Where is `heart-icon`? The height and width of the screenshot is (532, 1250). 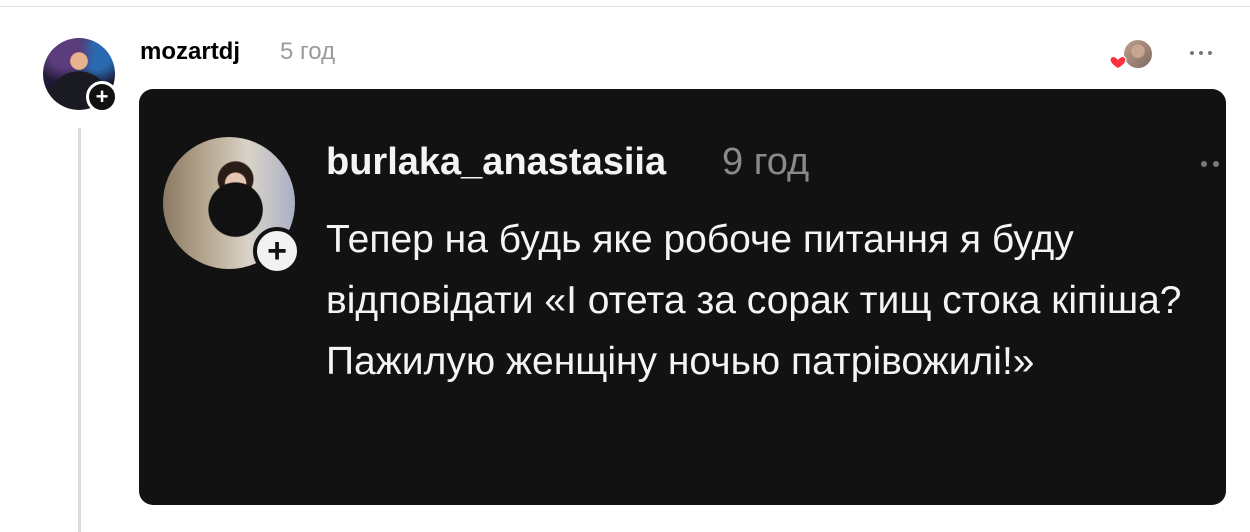
heart-icon is located at coordinates (1118, 62).